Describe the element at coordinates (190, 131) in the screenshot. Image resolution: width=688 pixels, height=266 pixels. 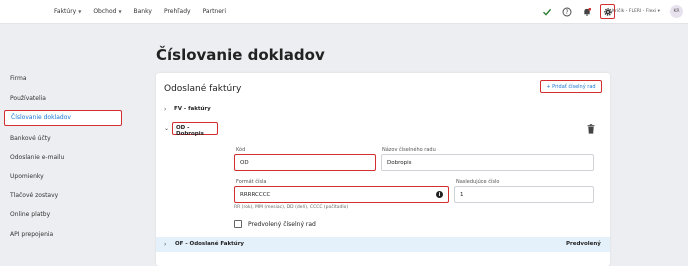
I see `series-row-label: OD - Dobropis` at that location.